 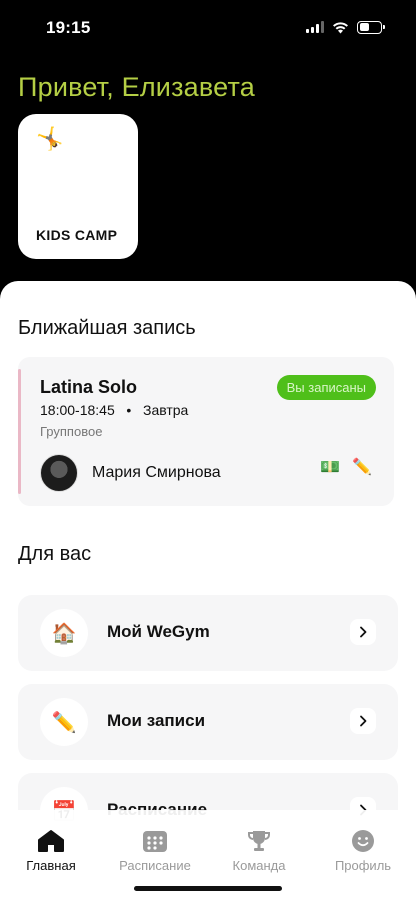 What do you see at coordinates (155, 865) in the screenshot?
I see `tab-label: Расписание` at bounding box center [155, 865].